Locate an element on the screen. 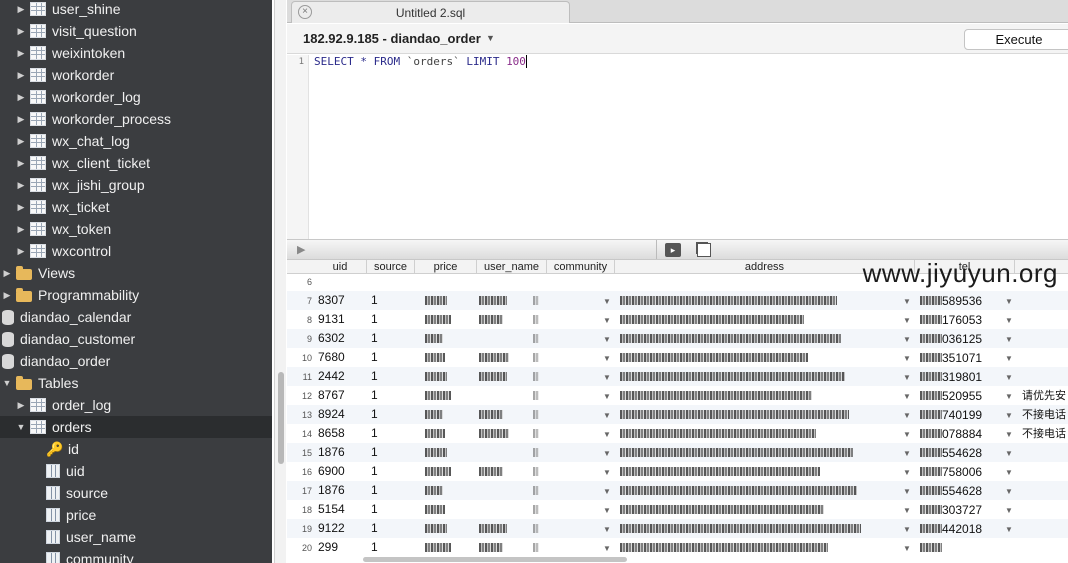 The height and width of the screenshot is (563, 1068). cell-tel: 351071 is located at coordinates (951, 357).